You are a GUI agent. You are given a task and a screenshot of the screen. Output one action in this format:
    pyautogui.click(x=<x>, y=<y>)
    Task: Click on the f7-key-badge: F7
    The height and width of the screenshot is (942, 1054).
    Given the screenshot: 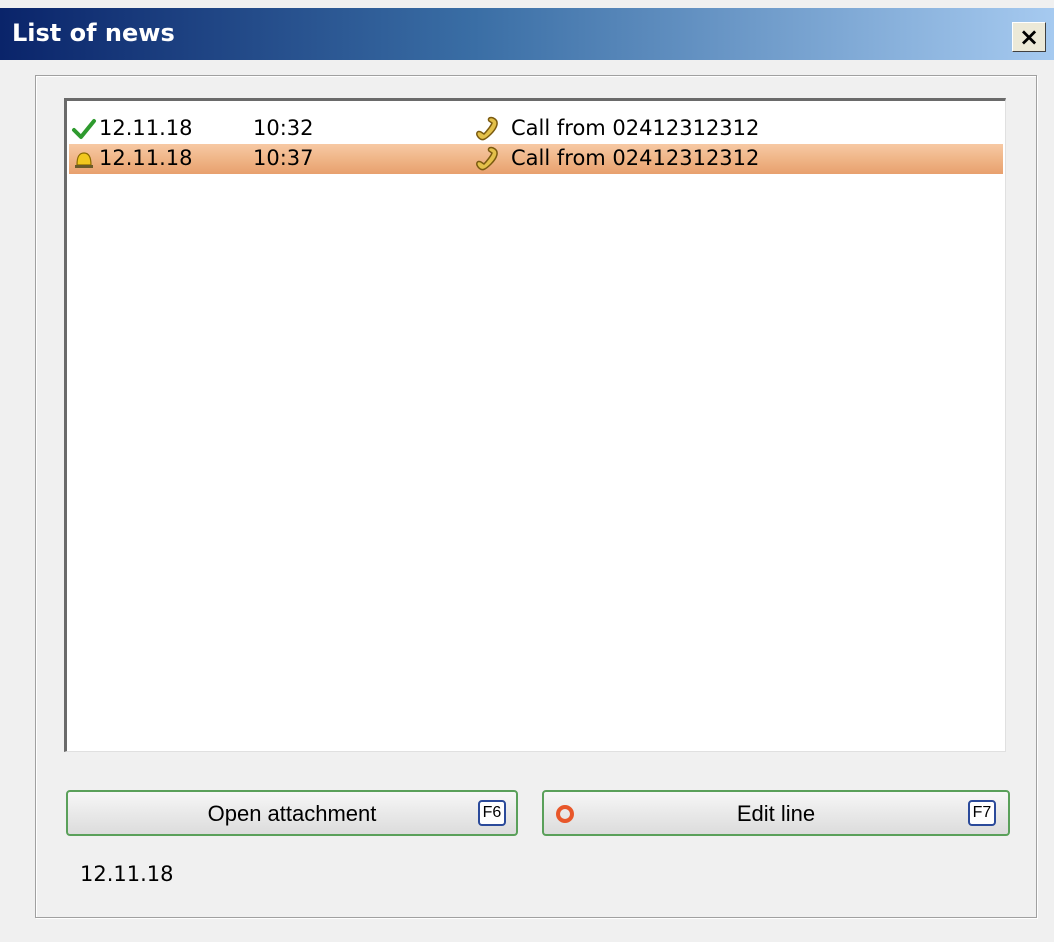 What is the action you would take?
    pyautogui.click(x=982, y=813)
    